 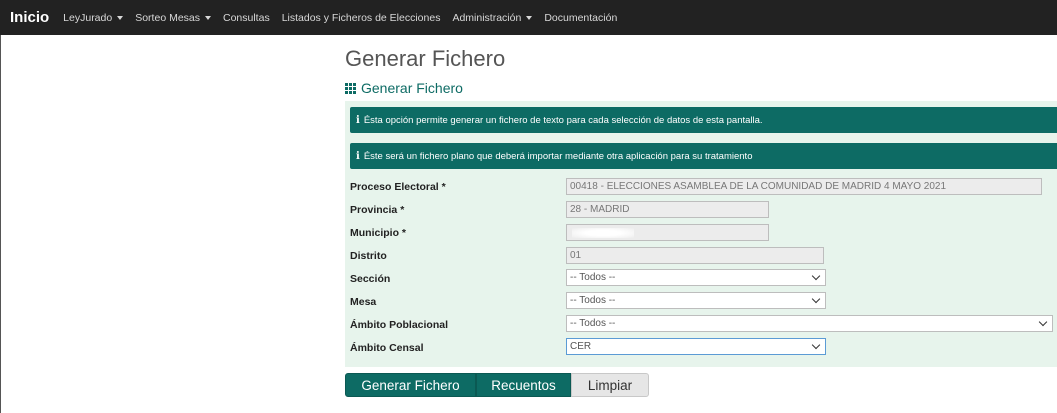 I want to click on label-distrito: Distrito, so click(x=368, y=256).